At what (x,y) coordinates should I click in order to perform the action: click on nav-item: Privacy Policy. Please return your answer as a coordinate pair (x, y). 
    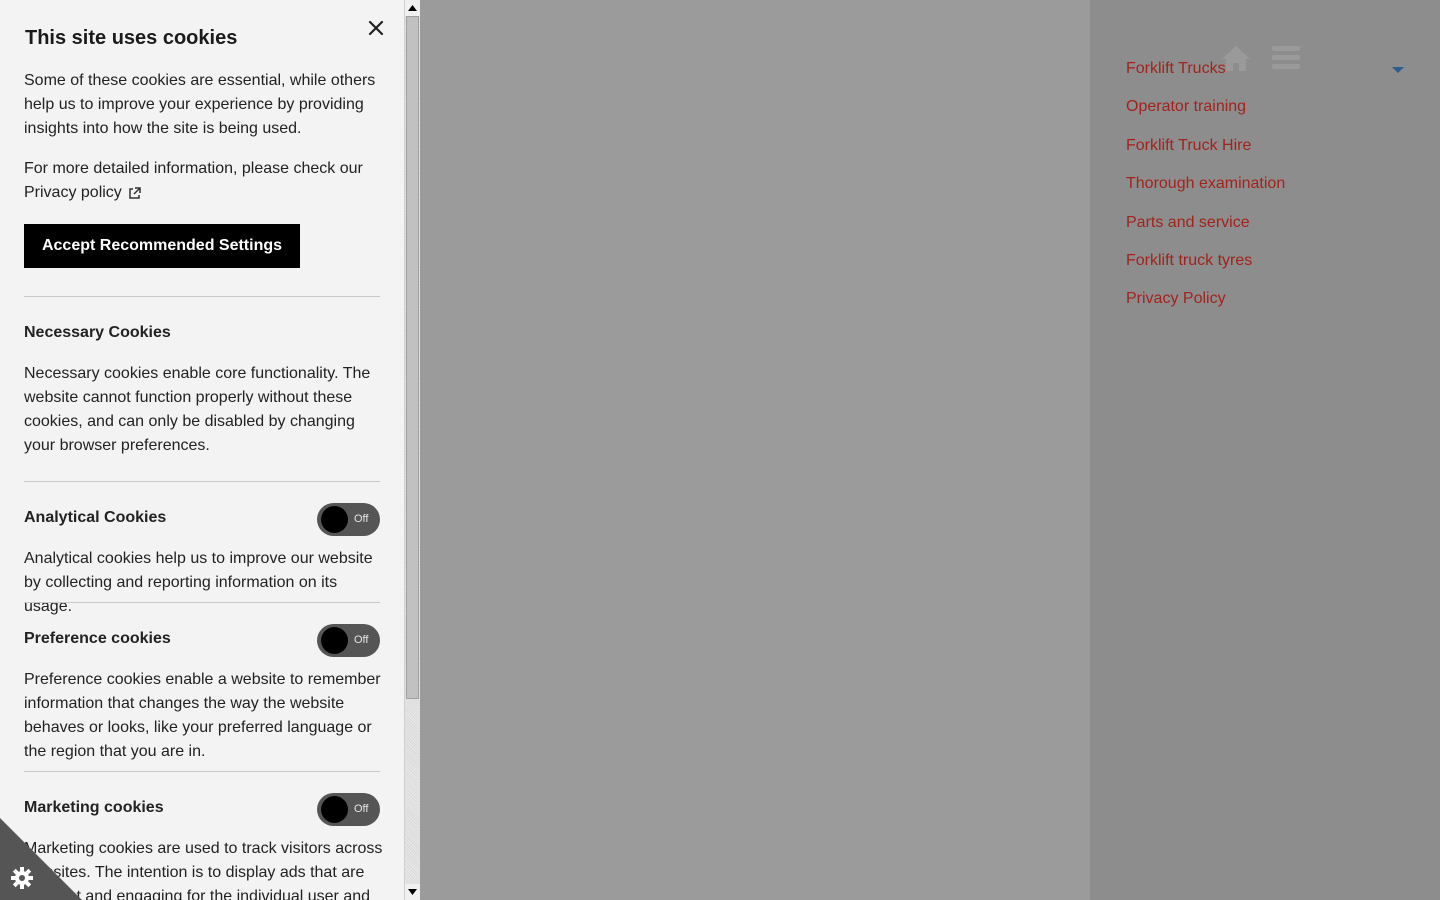
    Looking at the image, I should click on (1205, 307).